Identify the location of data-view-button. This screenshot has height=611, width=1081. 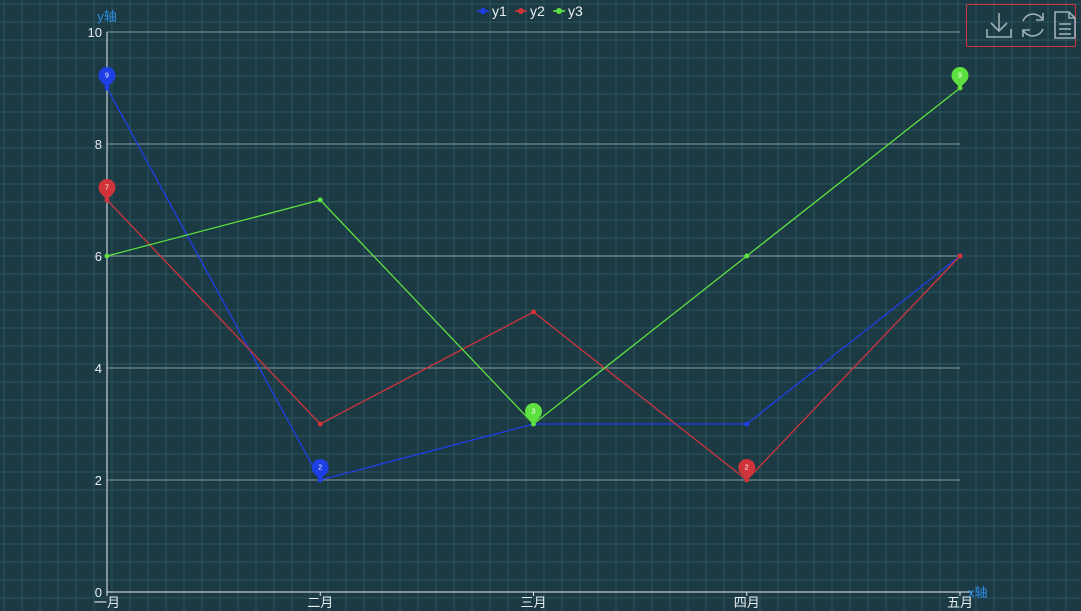
(1065, 25).